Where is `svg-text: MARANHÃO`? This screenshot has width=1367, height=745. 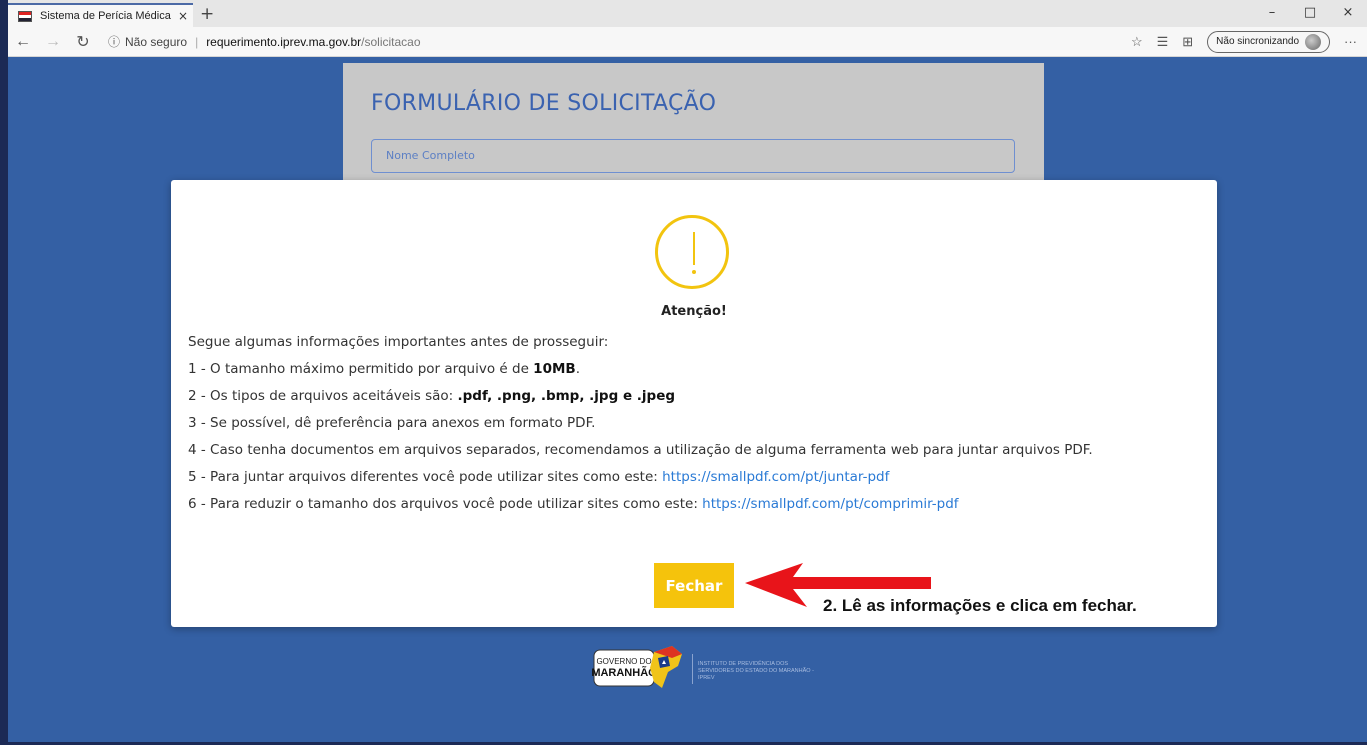
svg-text: MARANHÃO is located at coordinates (624, 672).